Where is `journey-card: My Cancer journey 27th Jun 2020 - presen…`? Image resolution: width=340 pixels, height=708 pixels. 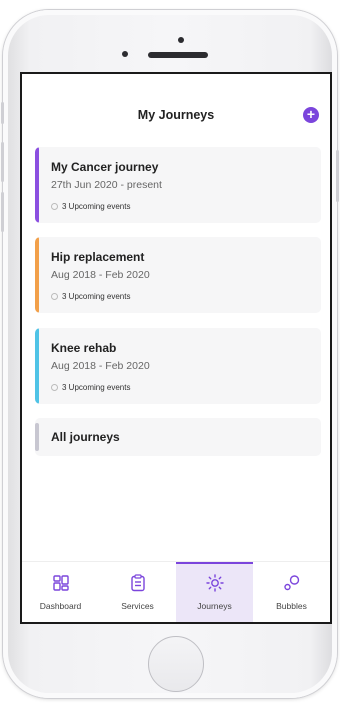
journey-card: My Cancer journey 27th Jun 2020 - presen… is located at coordinates (178, 185).